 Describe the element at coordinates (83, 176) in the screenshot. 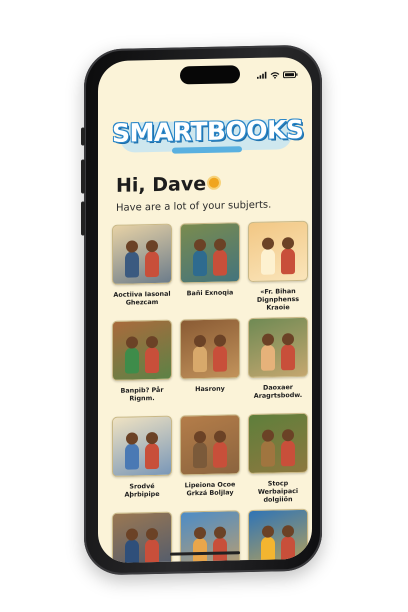

I see `volume-up-button` at that location.